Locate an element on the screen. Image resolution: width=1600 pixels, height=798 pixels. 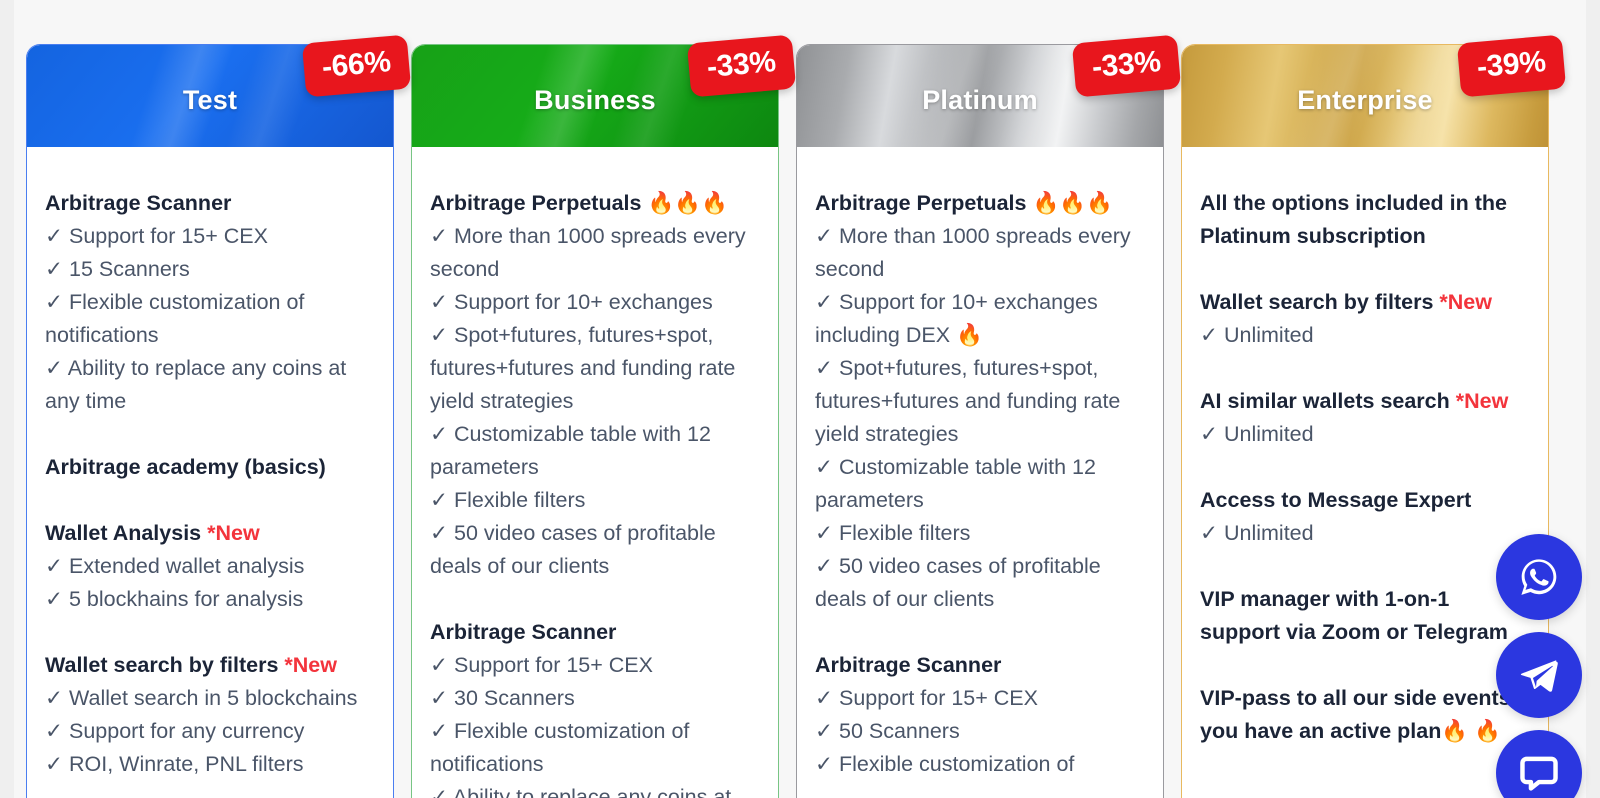
feature-group: Wallet search by filters *New ✓ Unlimited is located at coordinates (1365, 319).